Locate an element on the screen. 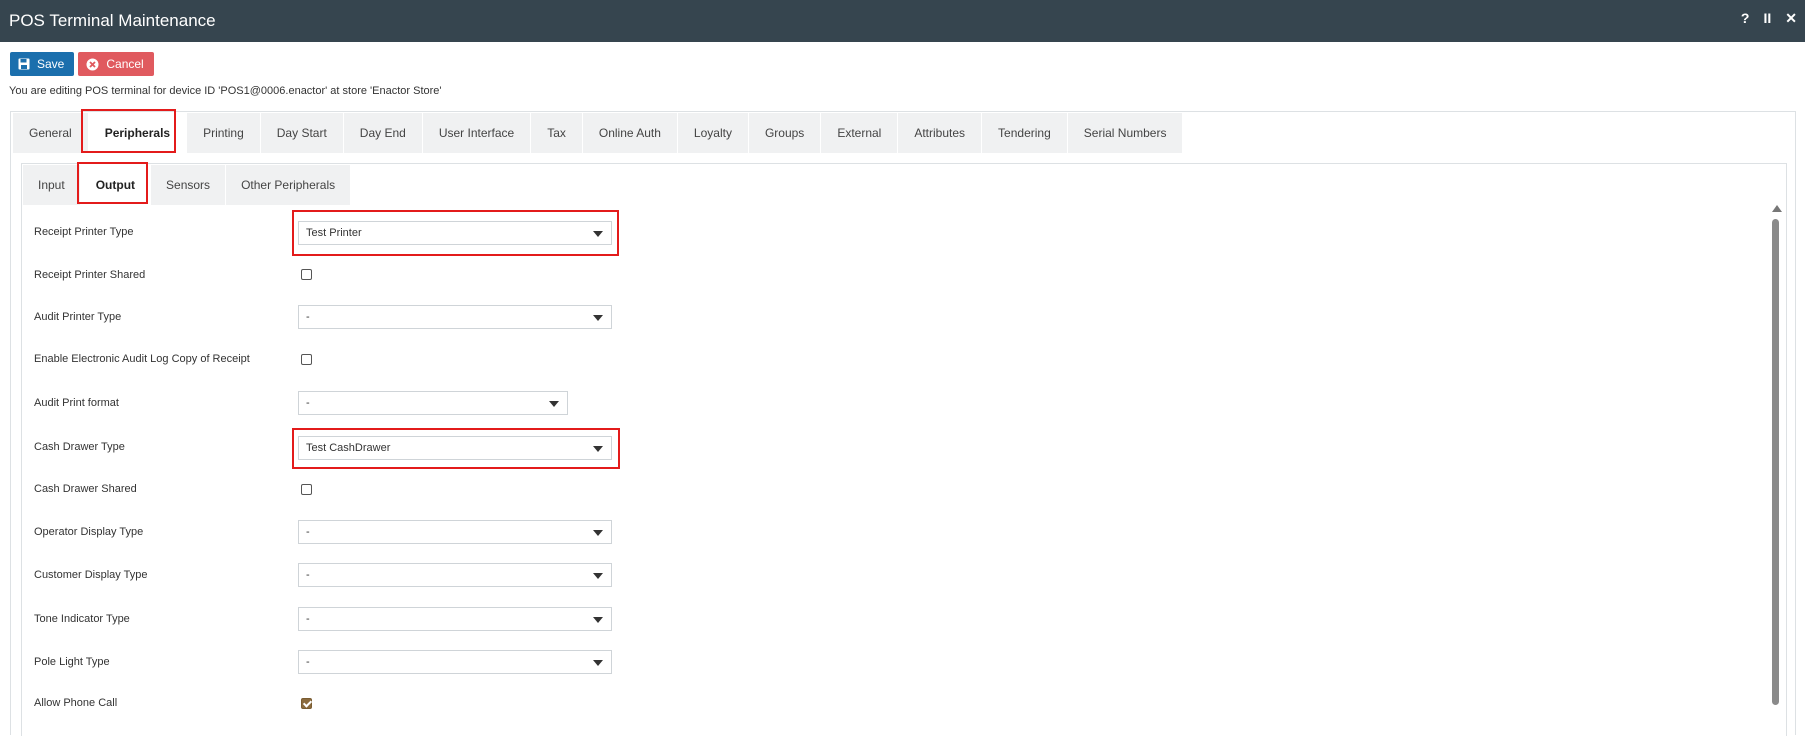 This screenshot has width=1805, height=736. window-controls: ? II ✕ is located at coordinates (1769, 18).